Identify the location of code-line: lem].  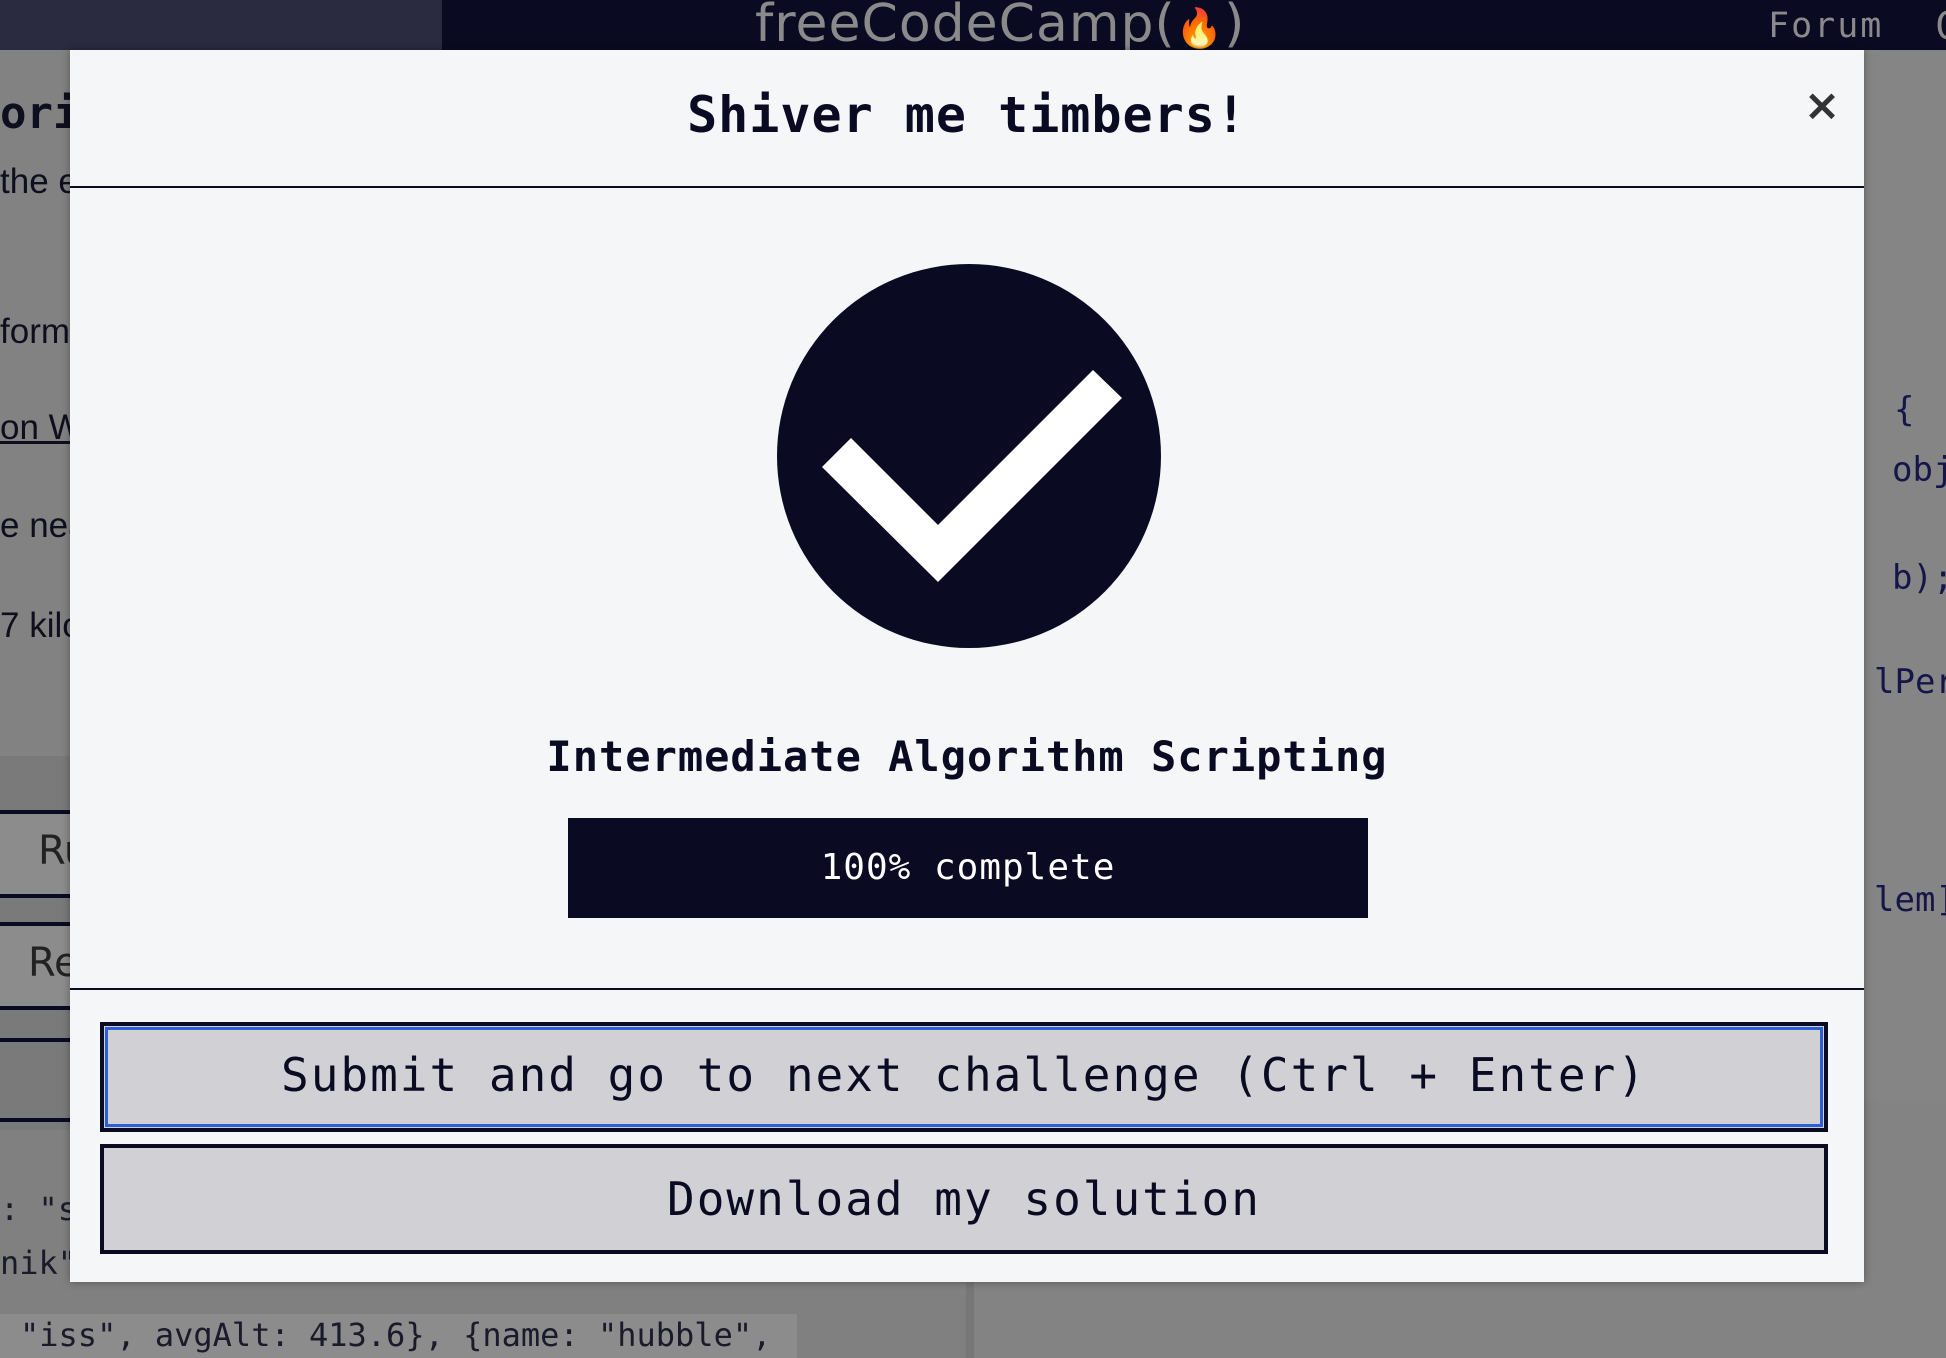
(1910, 900).